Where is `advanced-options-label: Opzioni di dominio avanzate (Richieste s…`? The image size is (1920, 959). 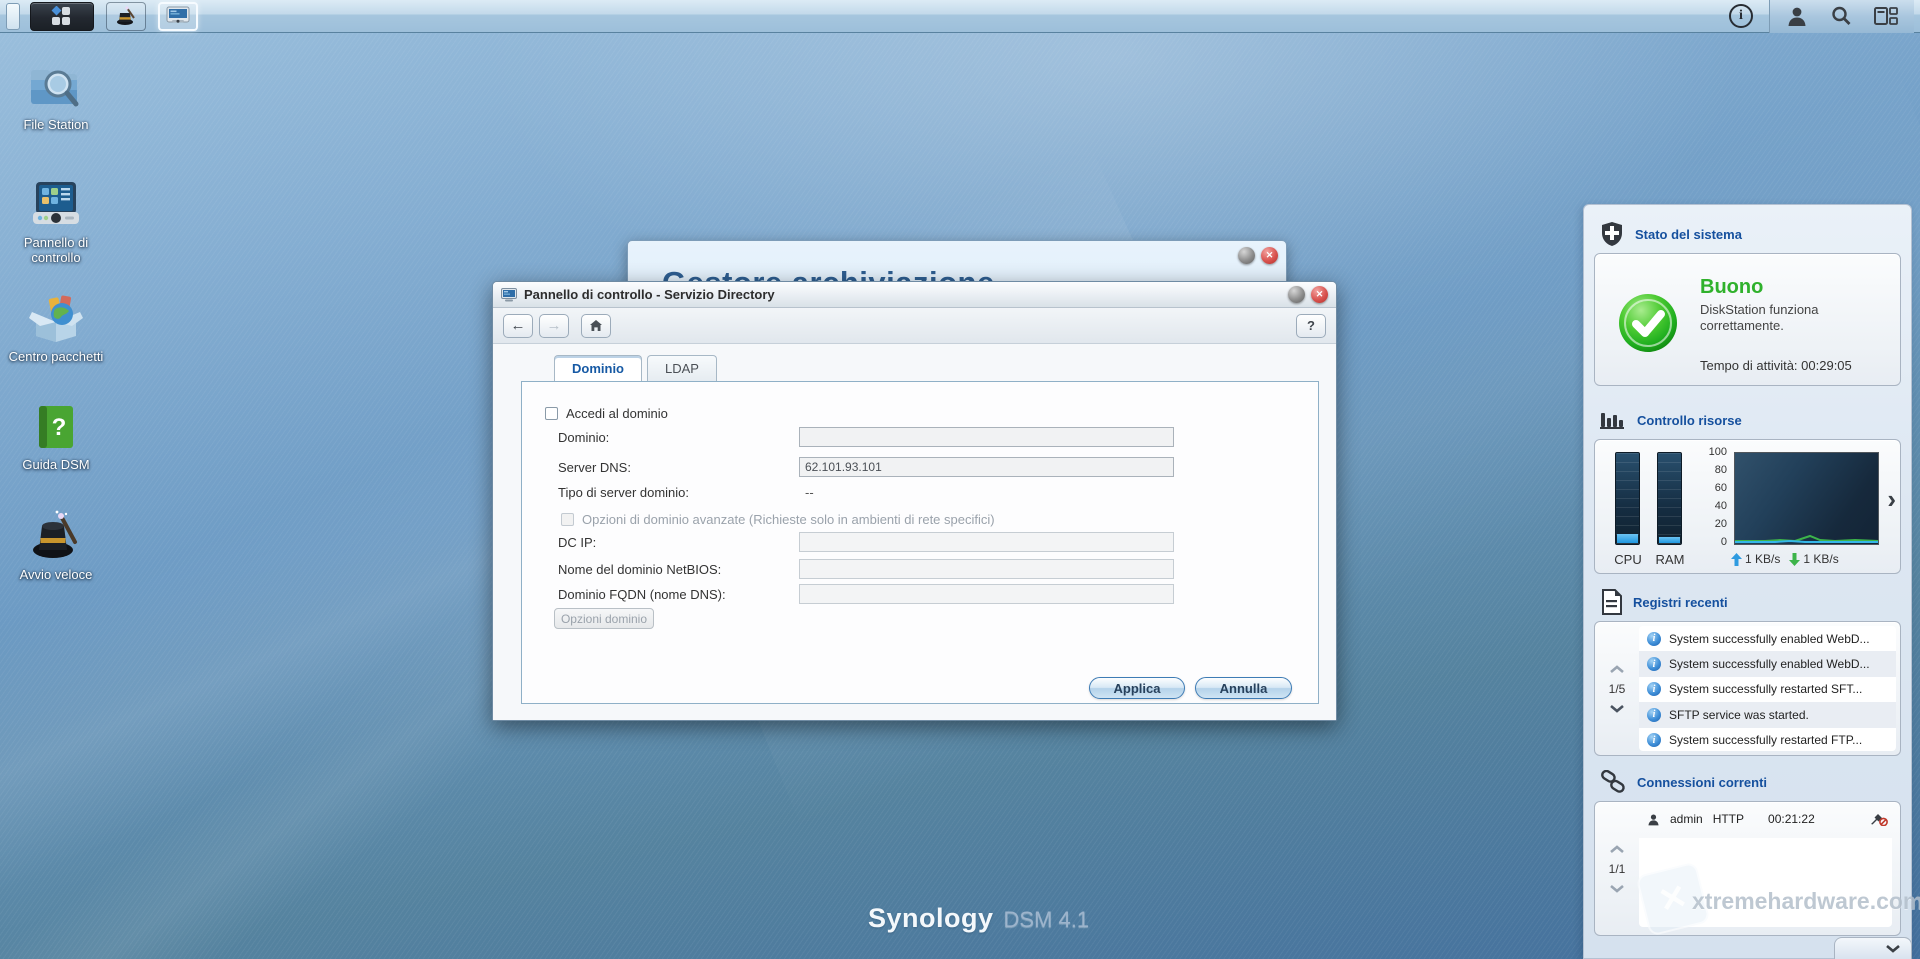
advanced-options-label: Opzioni di dominio avanzate (Richieste s… is located at coordinates (788, 519).